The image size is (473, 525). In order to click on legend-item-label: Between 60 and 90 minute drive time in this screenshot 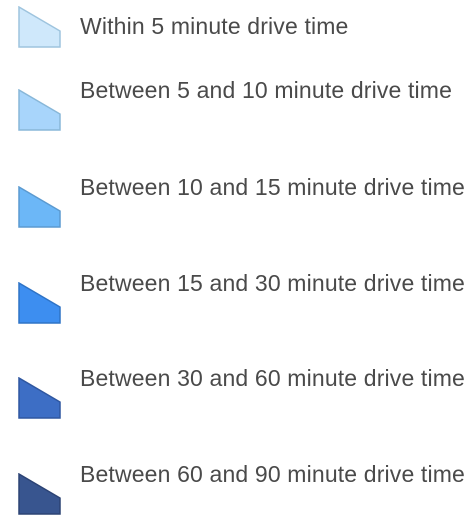, I will do `click(272, 474)`.